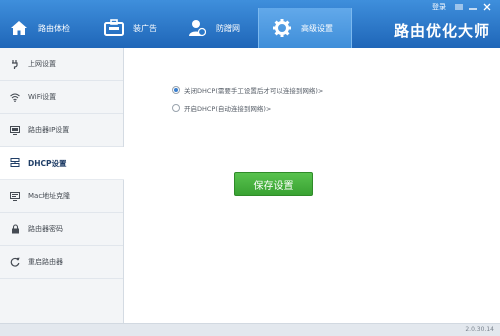 The image size is (500, 336). I want to click on dhcp-on-label: 开启DHCP(自动连接到网络)>, so click(228, 109).